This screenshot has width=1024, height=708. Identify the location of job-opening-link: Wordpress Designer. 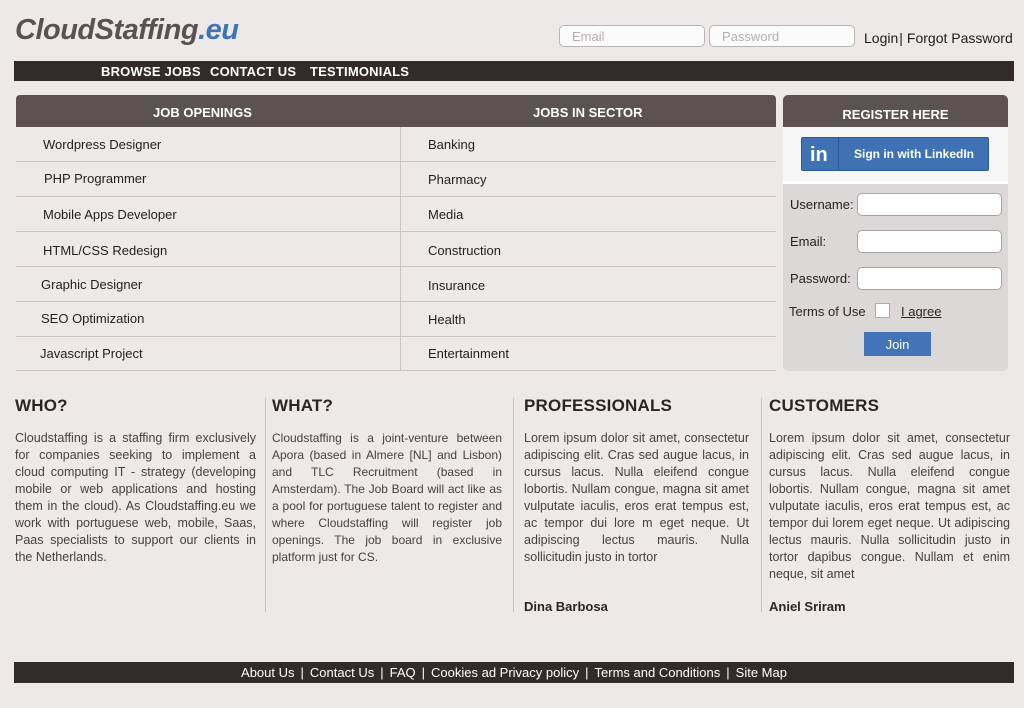
(102, 144).